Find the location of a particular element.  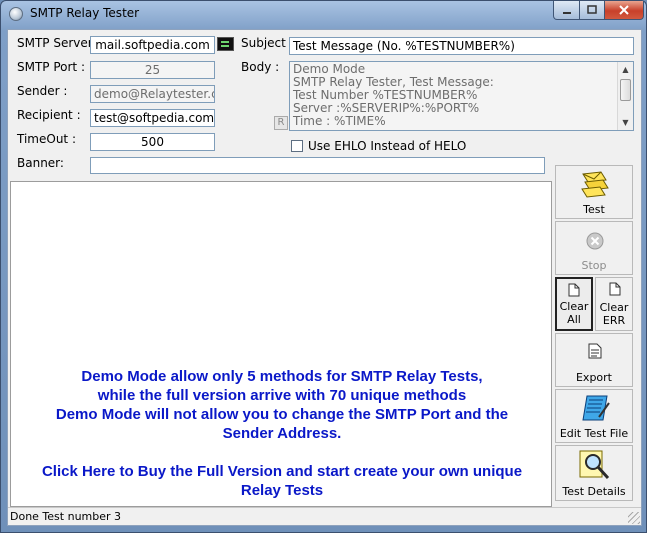

scroll-up-icon: ▲ is located at coordinates (625, 69).